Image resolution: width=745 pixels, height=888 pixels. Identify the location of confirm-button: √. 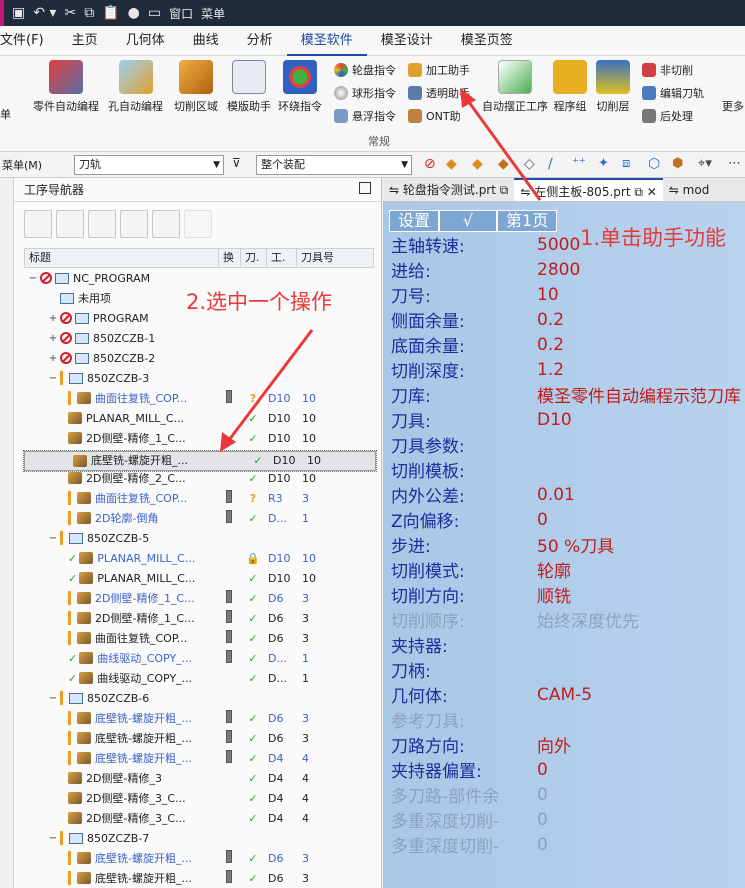
(468, 221).